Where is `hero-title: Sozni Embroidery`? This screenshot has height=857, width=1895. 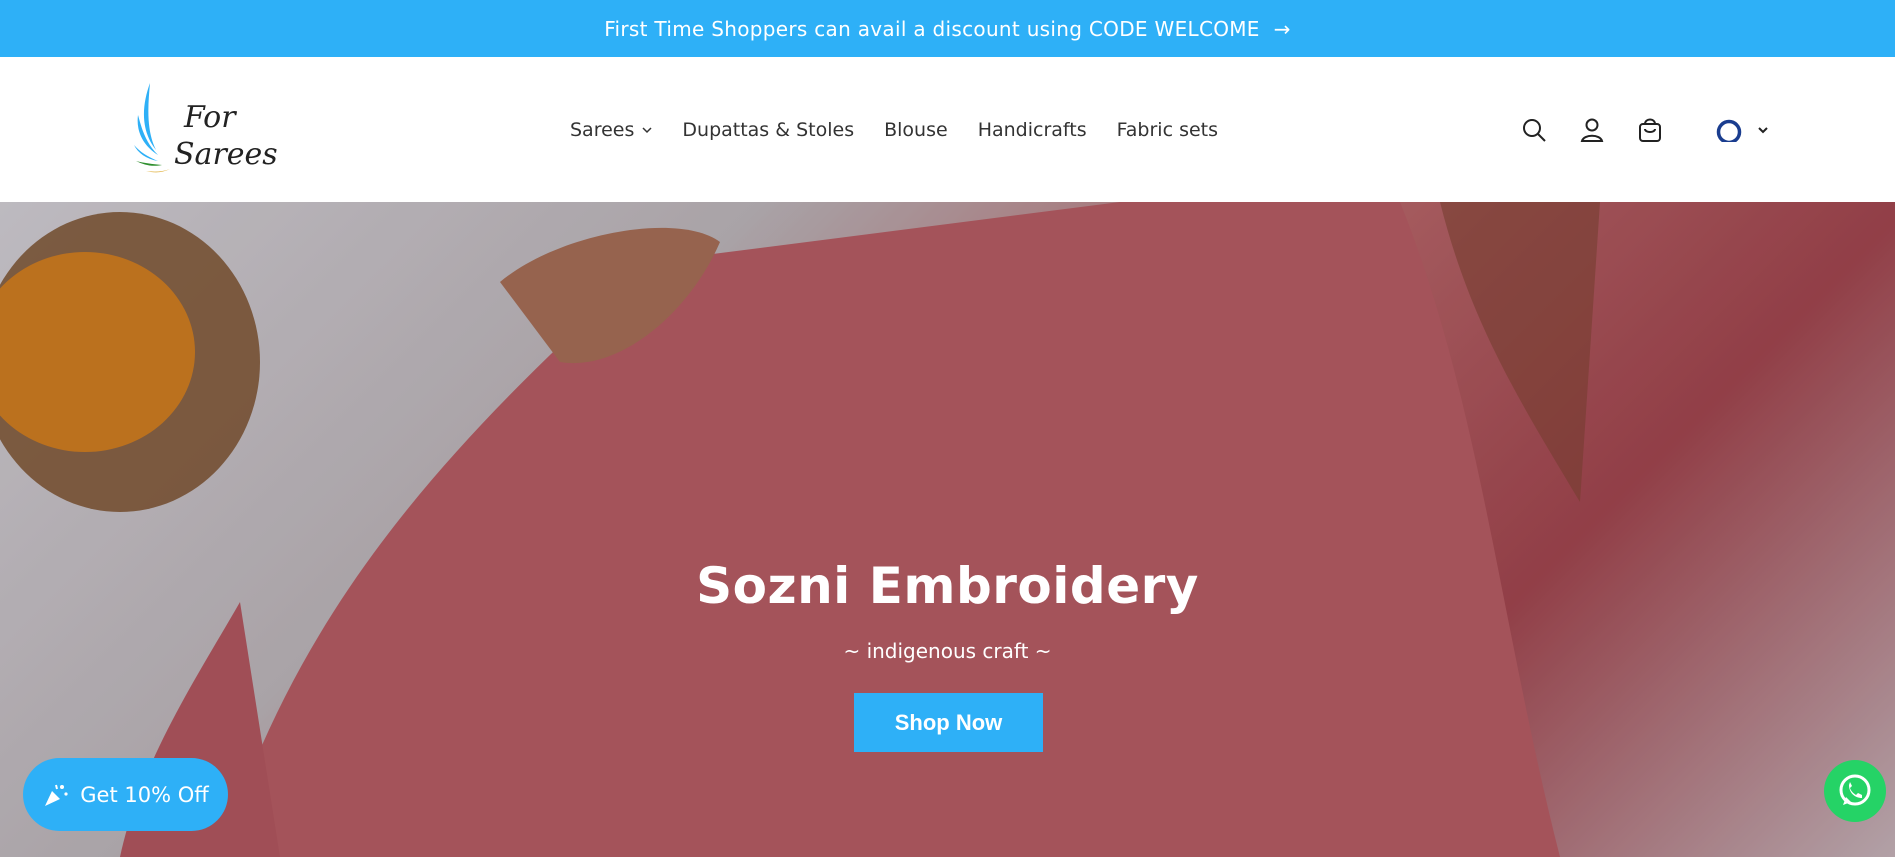 hero-title: Sozni Embroidery is located at coordinates (947, 586).